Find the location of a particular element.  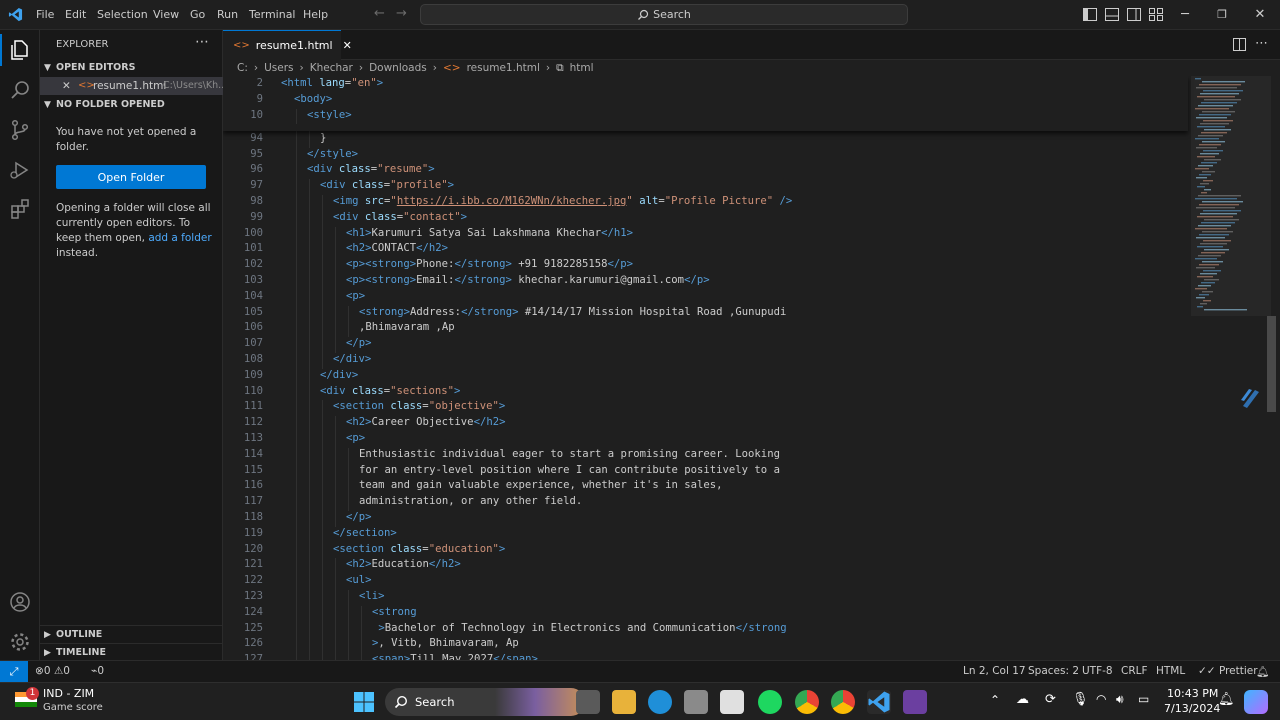

chrome-icon is located at coordinates (807, 702).